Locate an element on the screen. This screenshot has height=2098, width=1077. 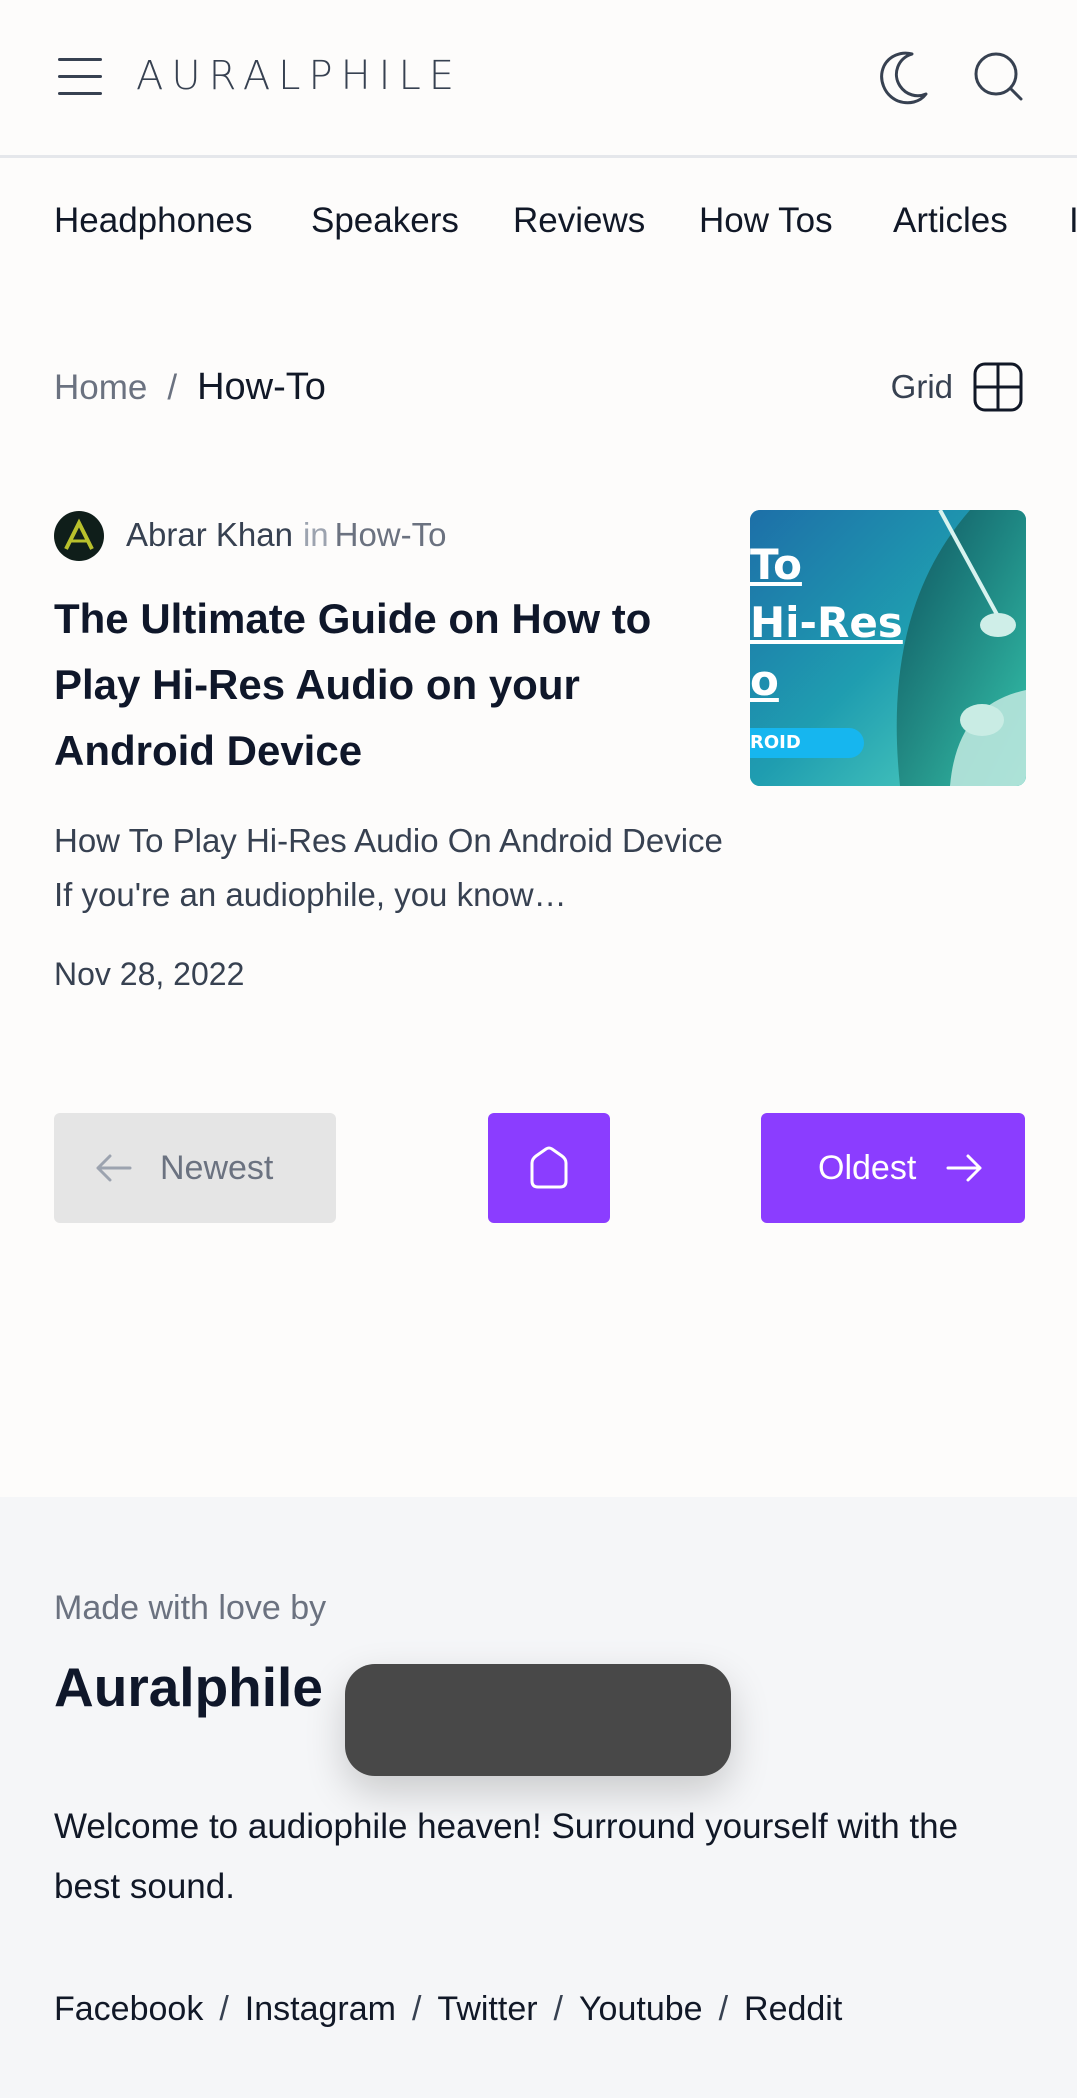
arrow-left-icon is located at coordinates (114, 1168).